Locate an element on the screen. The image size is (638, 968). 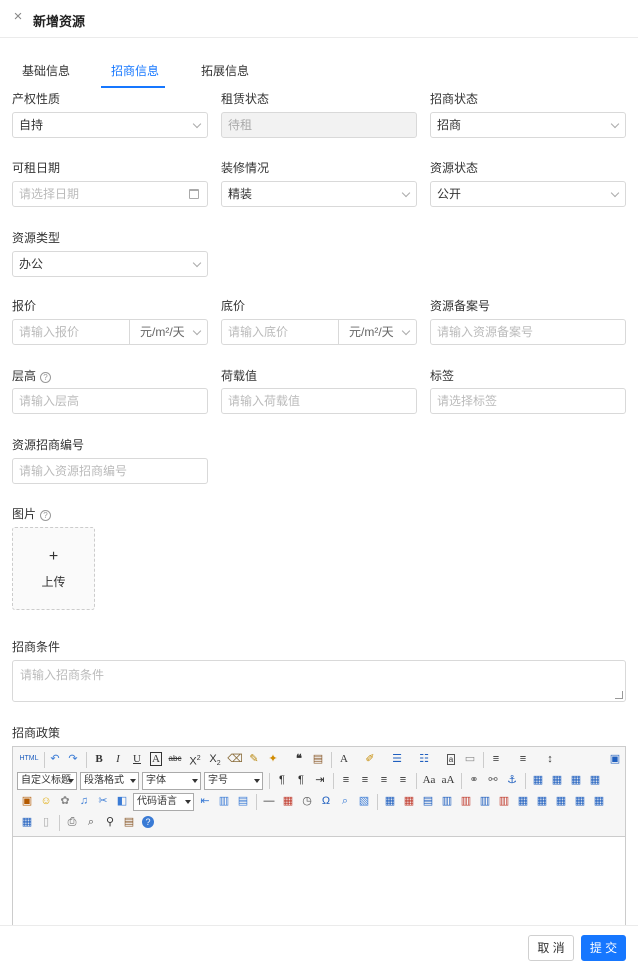
split-cells-icon: ▦ is located at coordinates (580, 801).